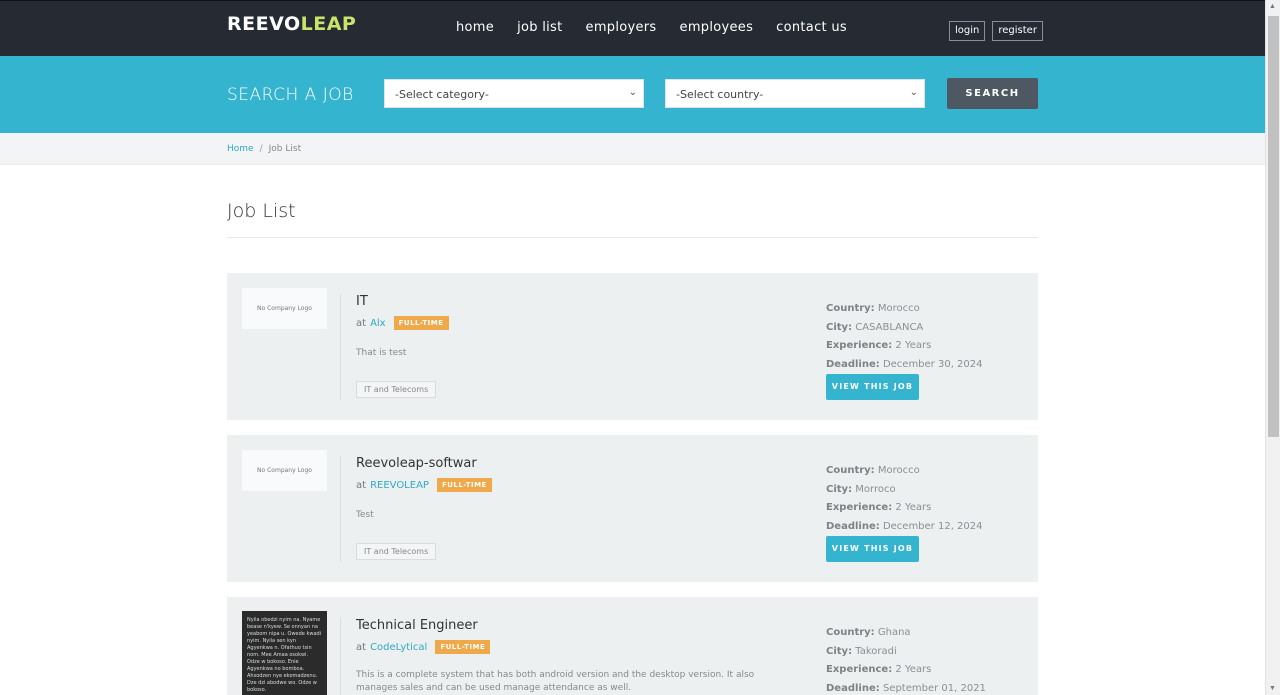 This screenshot has width=1280, height=695. I want to click on nav-employees: employees, so click(717, 27).